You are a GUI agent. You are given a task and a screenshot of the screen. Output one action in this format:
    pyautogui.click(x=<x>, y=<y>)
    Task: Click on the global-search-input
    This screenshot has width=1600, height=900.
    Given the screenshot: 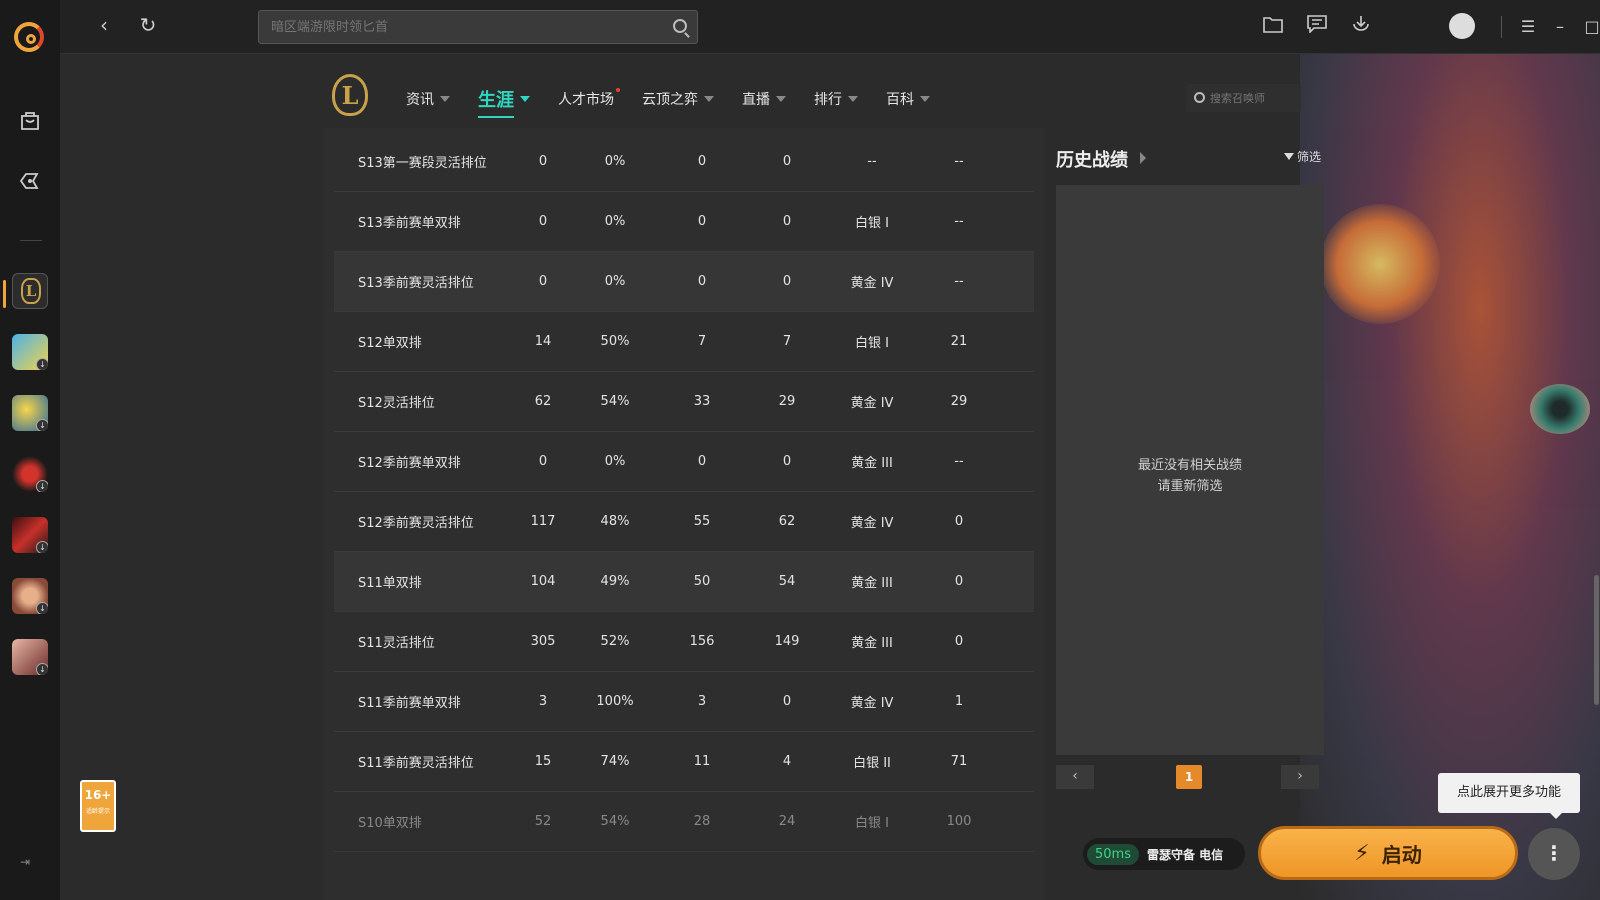 What is the action you would take?
    pyautogui.click(x=459, y=27)
    